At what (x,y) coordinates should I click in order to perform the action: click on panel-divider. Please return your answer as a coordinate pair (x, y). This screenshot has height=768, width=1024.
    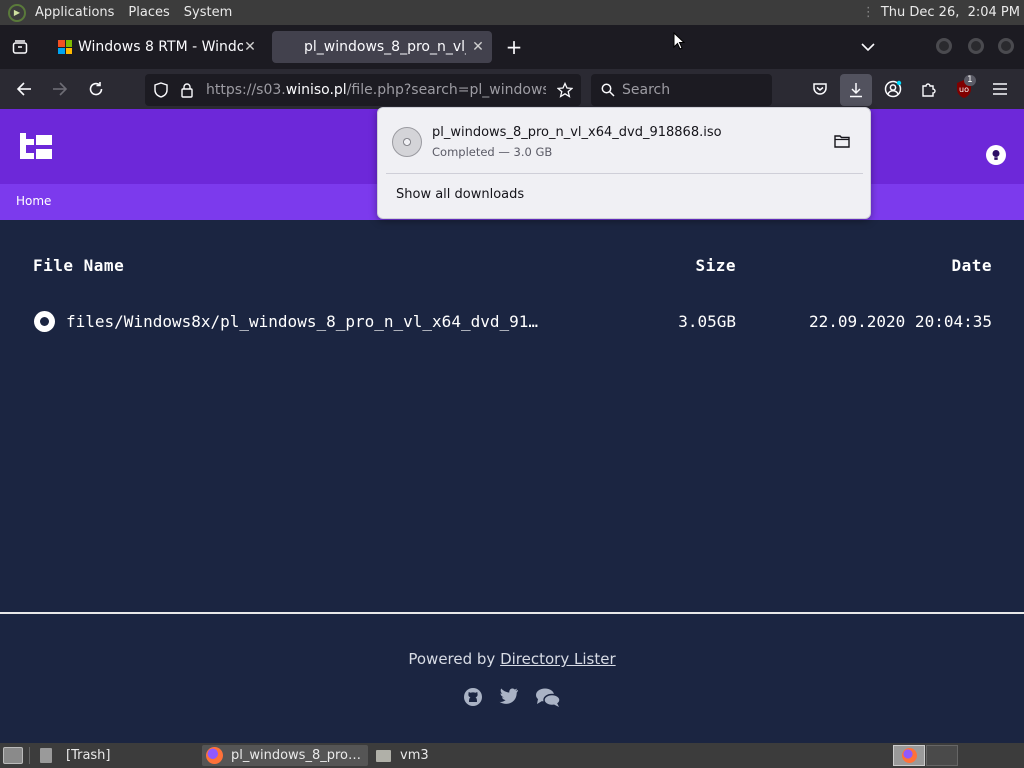
    Looking at the image, I should click on (624, 173).